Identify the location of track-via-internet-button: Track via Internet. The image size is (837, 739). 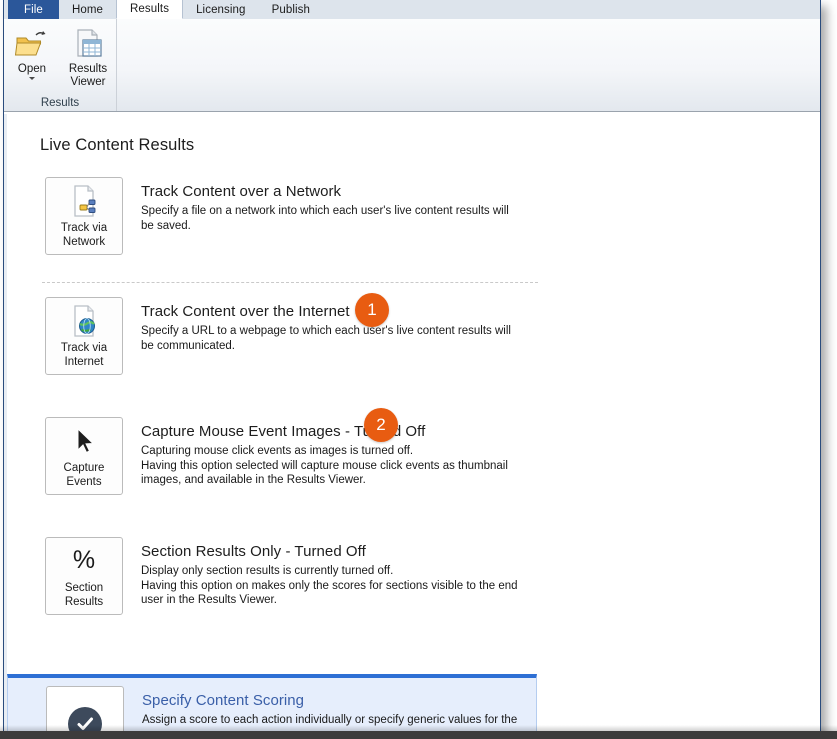
(84, 336).